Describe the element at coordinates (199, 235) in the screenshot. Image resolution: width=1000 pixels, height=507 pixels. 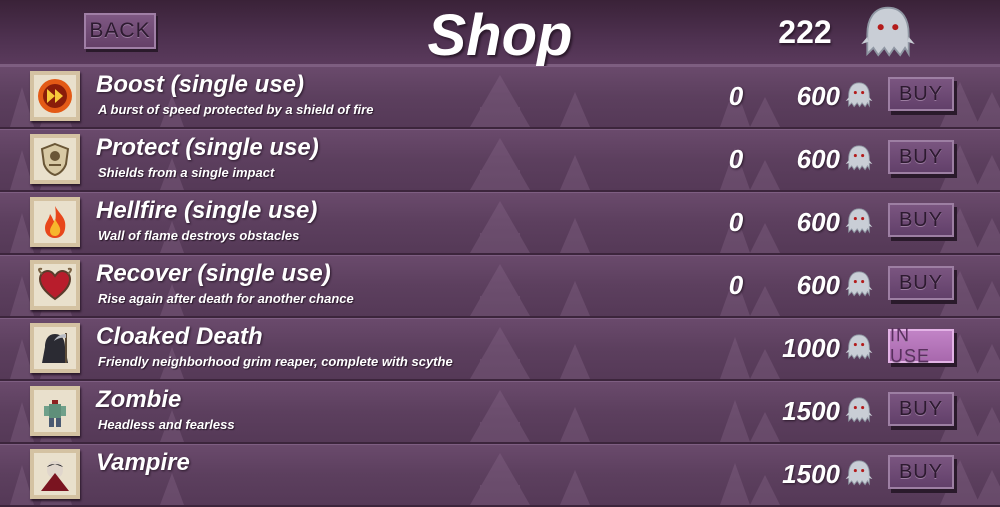
I see `item-description: Wall of flame destroys obstacles` at that location.